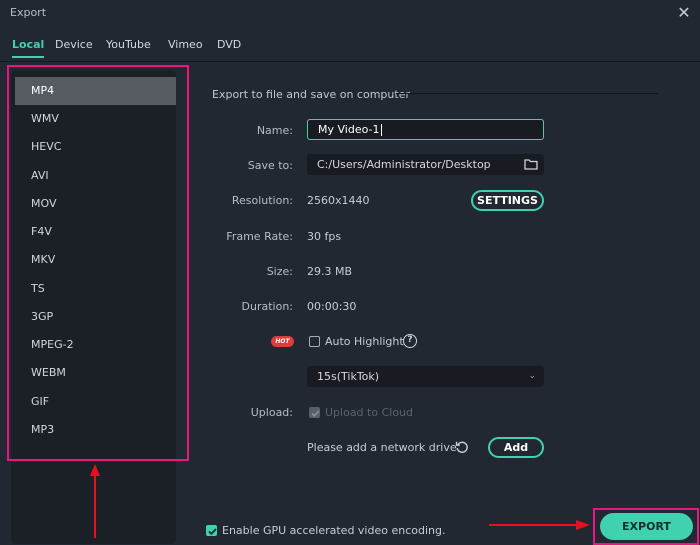 This screenshot has height=545, width=700. I want to click on close-icon: ✕, so click(684, 13).